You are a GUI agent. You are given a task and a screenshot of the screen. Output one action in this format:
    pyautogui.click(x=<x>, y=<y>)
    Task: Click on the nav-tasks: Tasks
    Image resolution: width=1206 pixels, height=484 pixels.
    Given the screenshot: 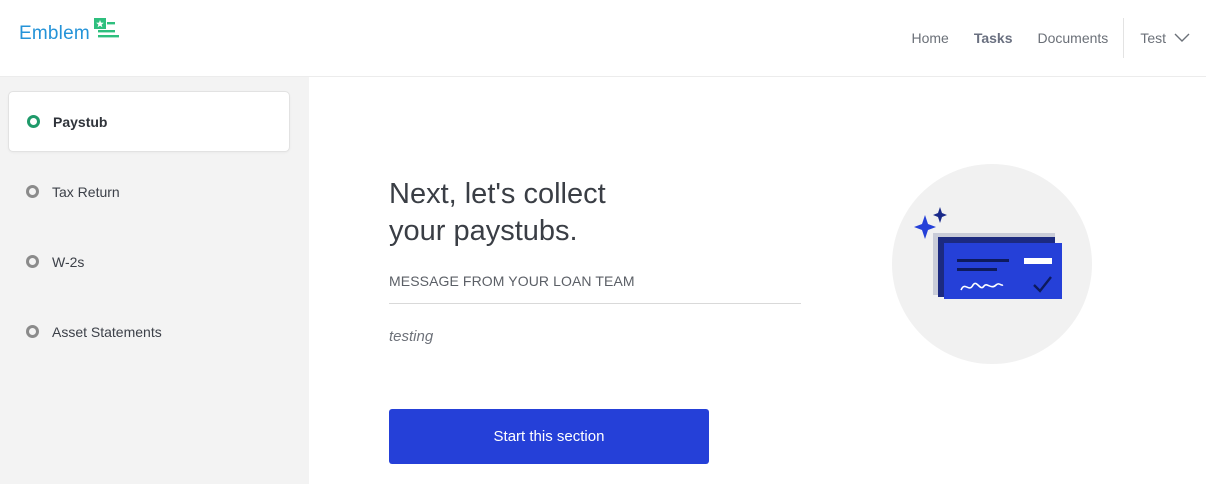 What is the action you would take?
    pyautogui.click(x=993, y=38)
    